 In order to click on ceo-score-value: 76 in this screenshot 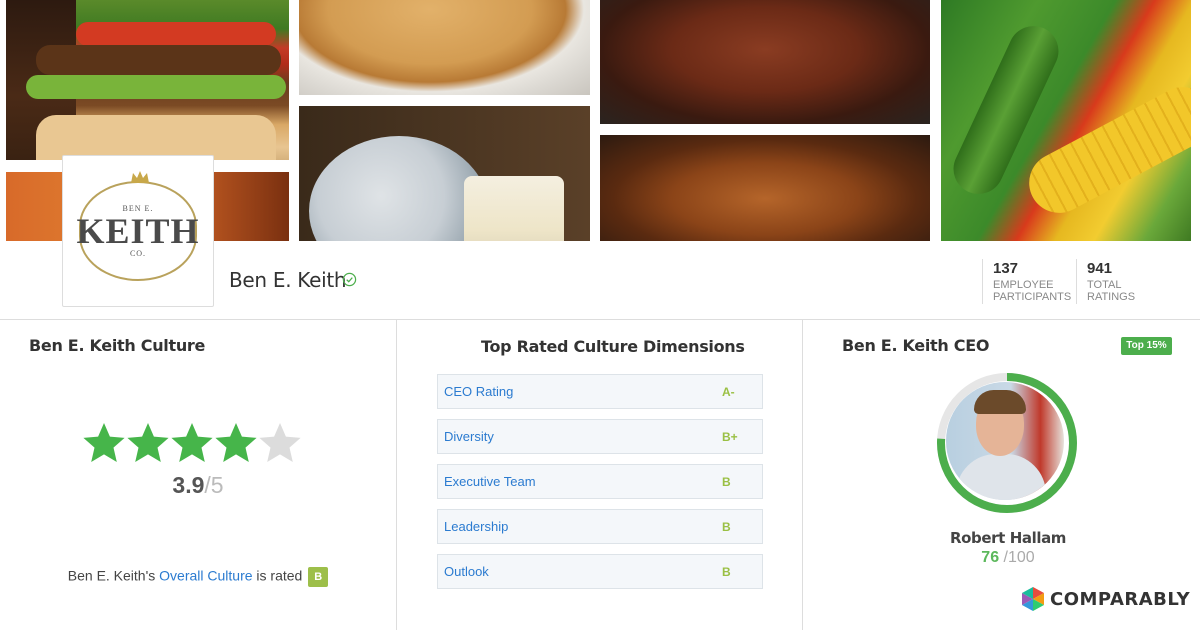, I will do `click(990, 557)`.